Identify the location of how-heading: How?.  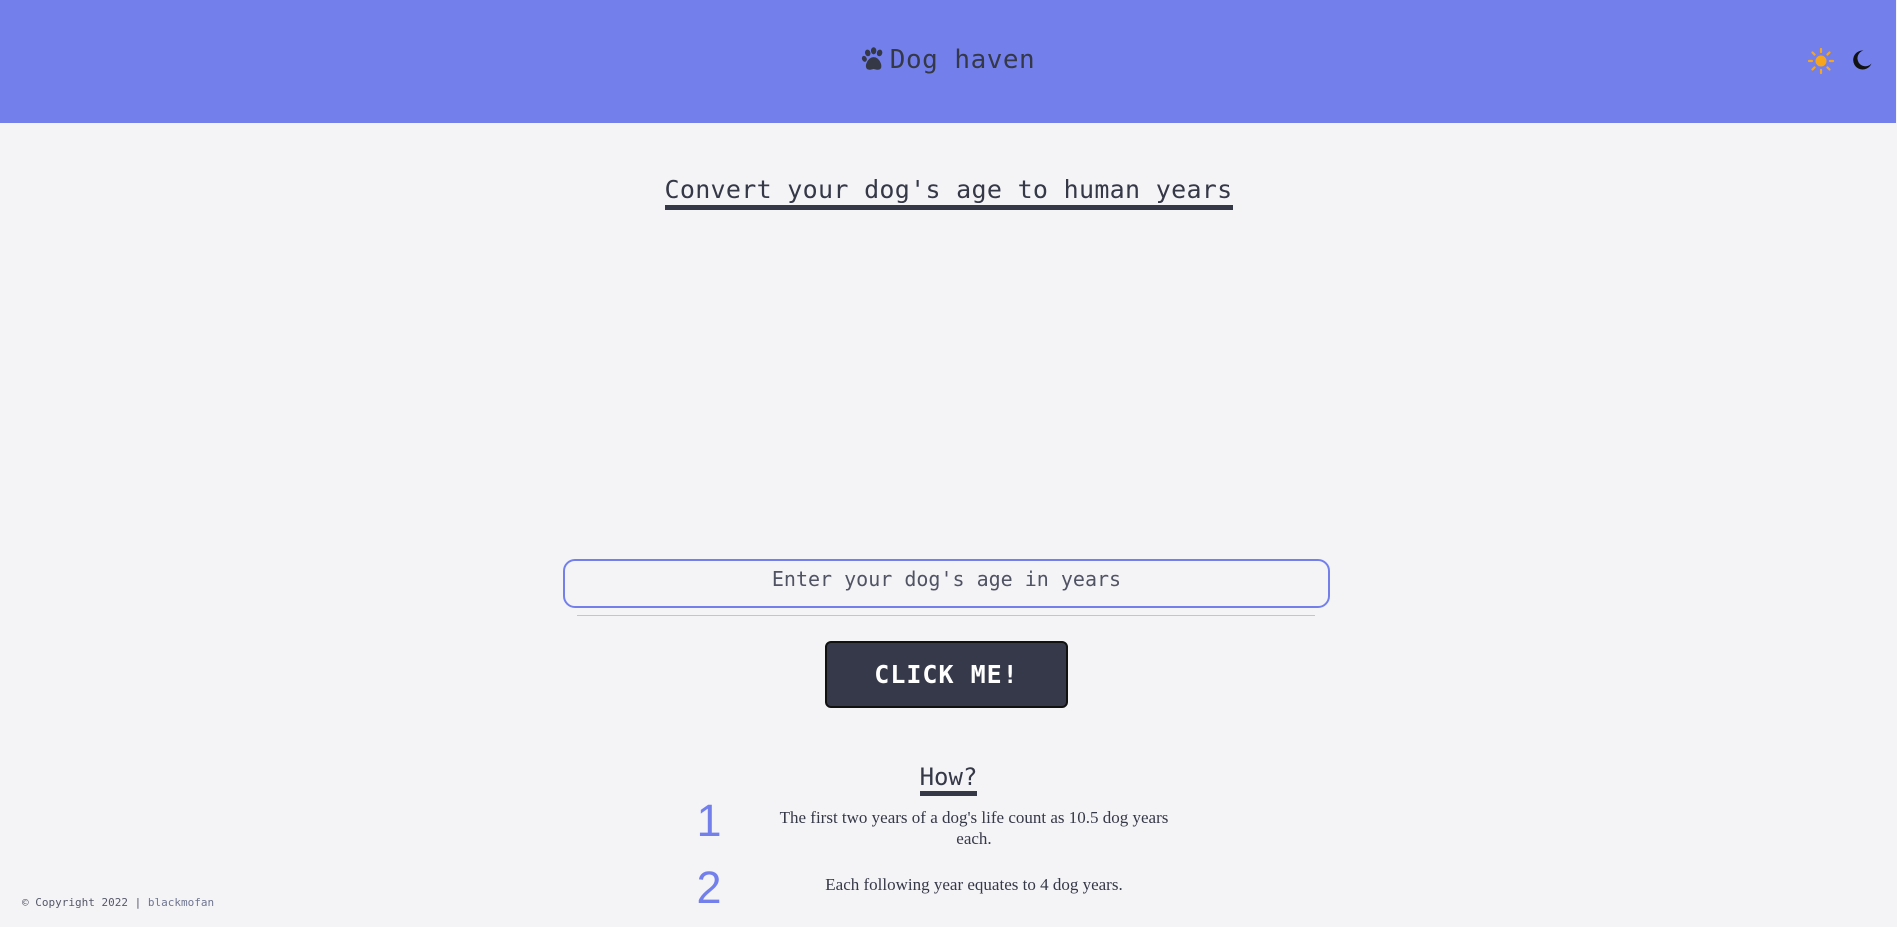
(948, 779).